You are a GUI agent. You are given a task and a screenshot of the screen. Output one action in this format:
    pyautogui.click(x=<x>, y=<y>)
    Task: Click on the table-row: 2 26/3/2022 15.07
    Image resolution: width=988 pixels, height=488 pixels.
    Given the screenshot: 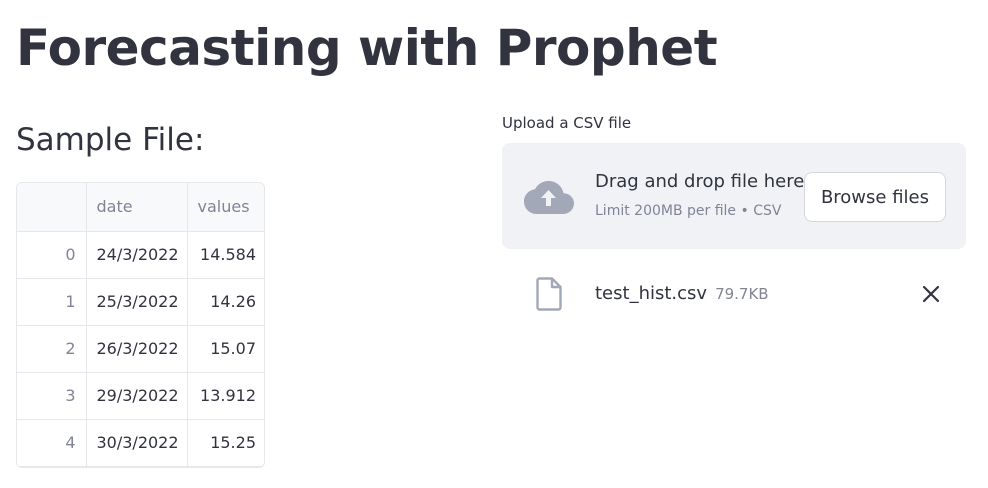 What is the action you would take?
    pyautogui.click(x=140, y=349)
    